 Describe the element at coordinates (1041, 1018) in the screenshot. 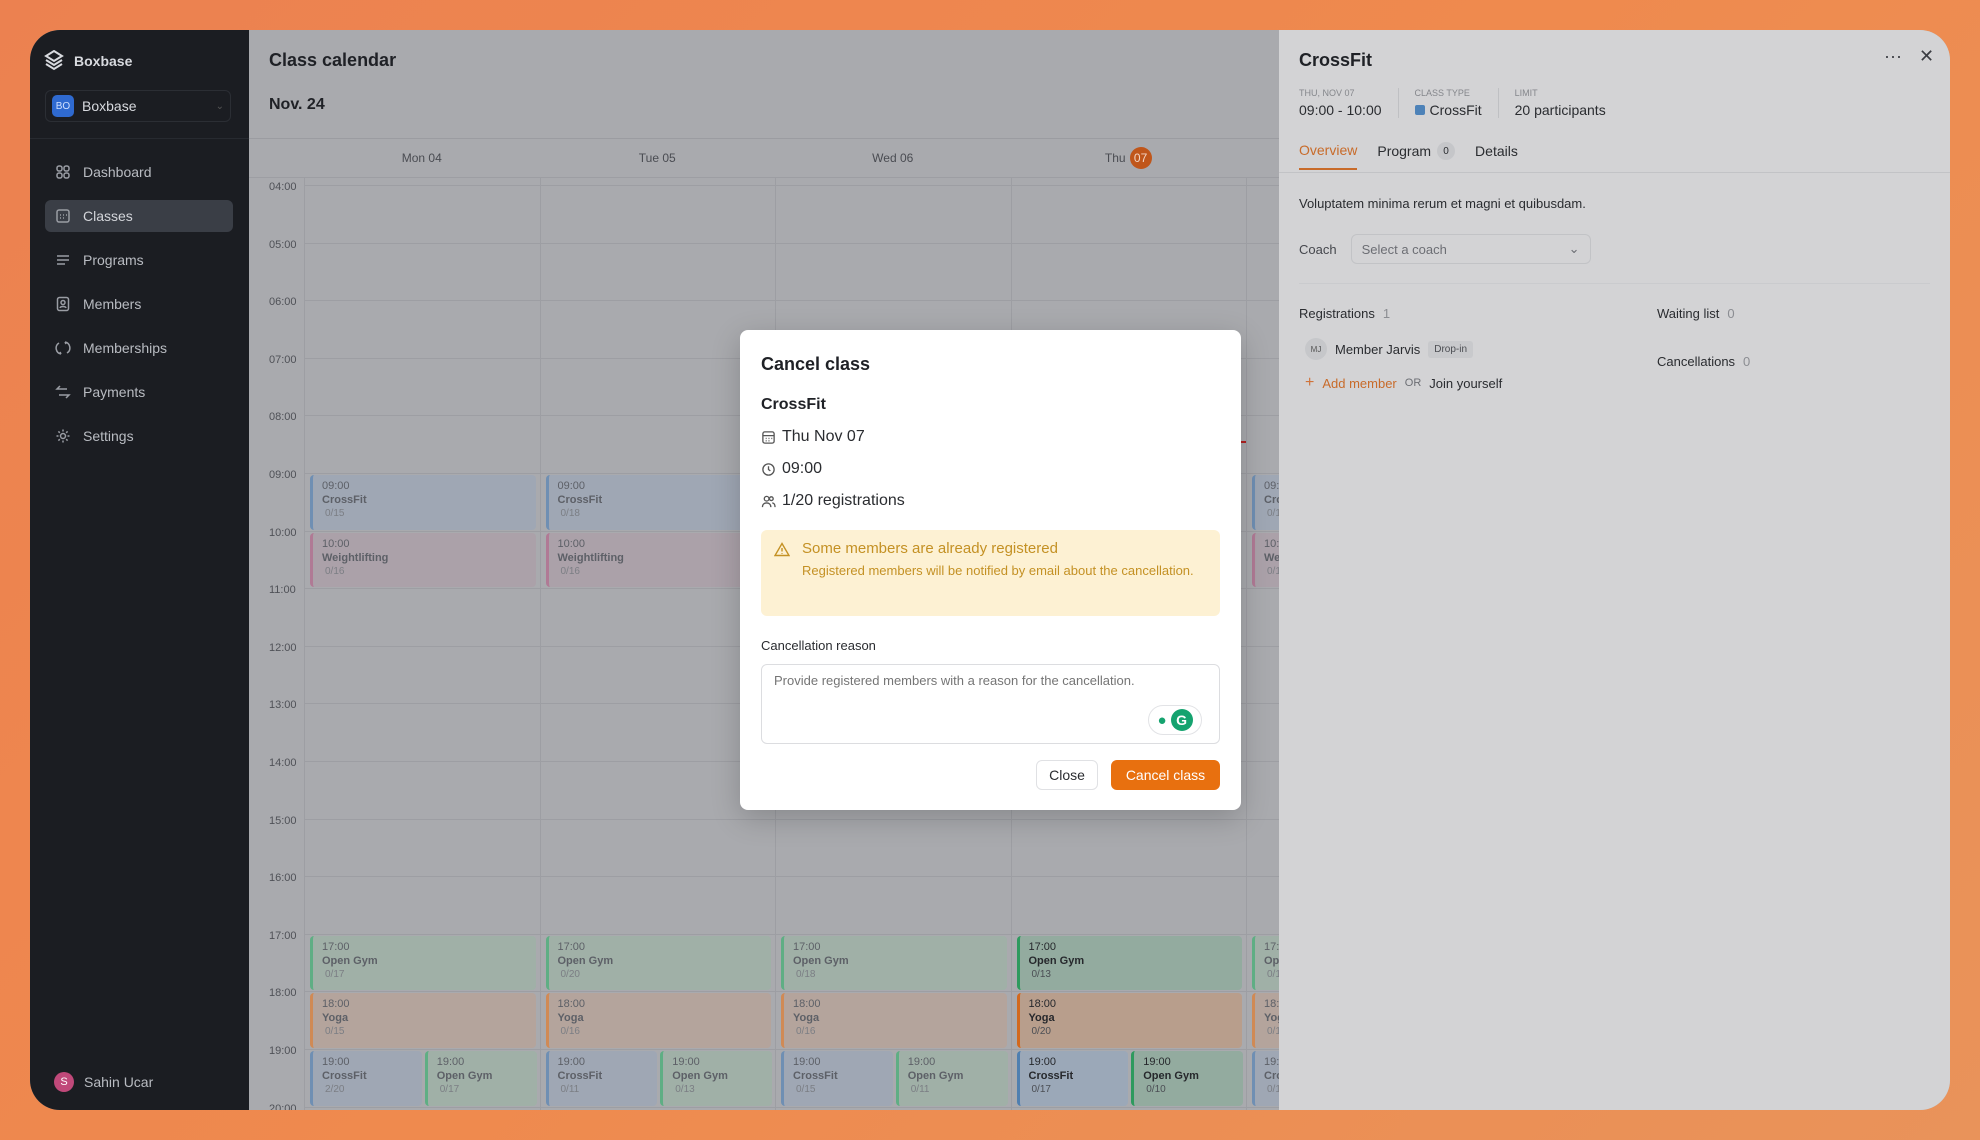

I see `event-name: Yoga` at that location.